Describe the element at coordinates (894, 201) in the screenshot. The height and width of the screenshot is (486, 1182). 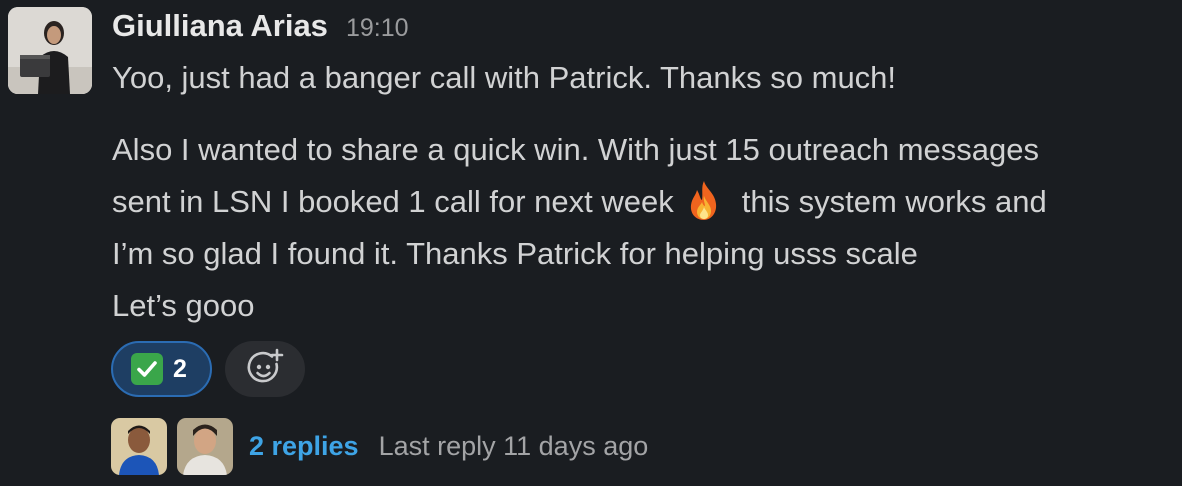
I see `message-text-segment: this system works and` at that location.